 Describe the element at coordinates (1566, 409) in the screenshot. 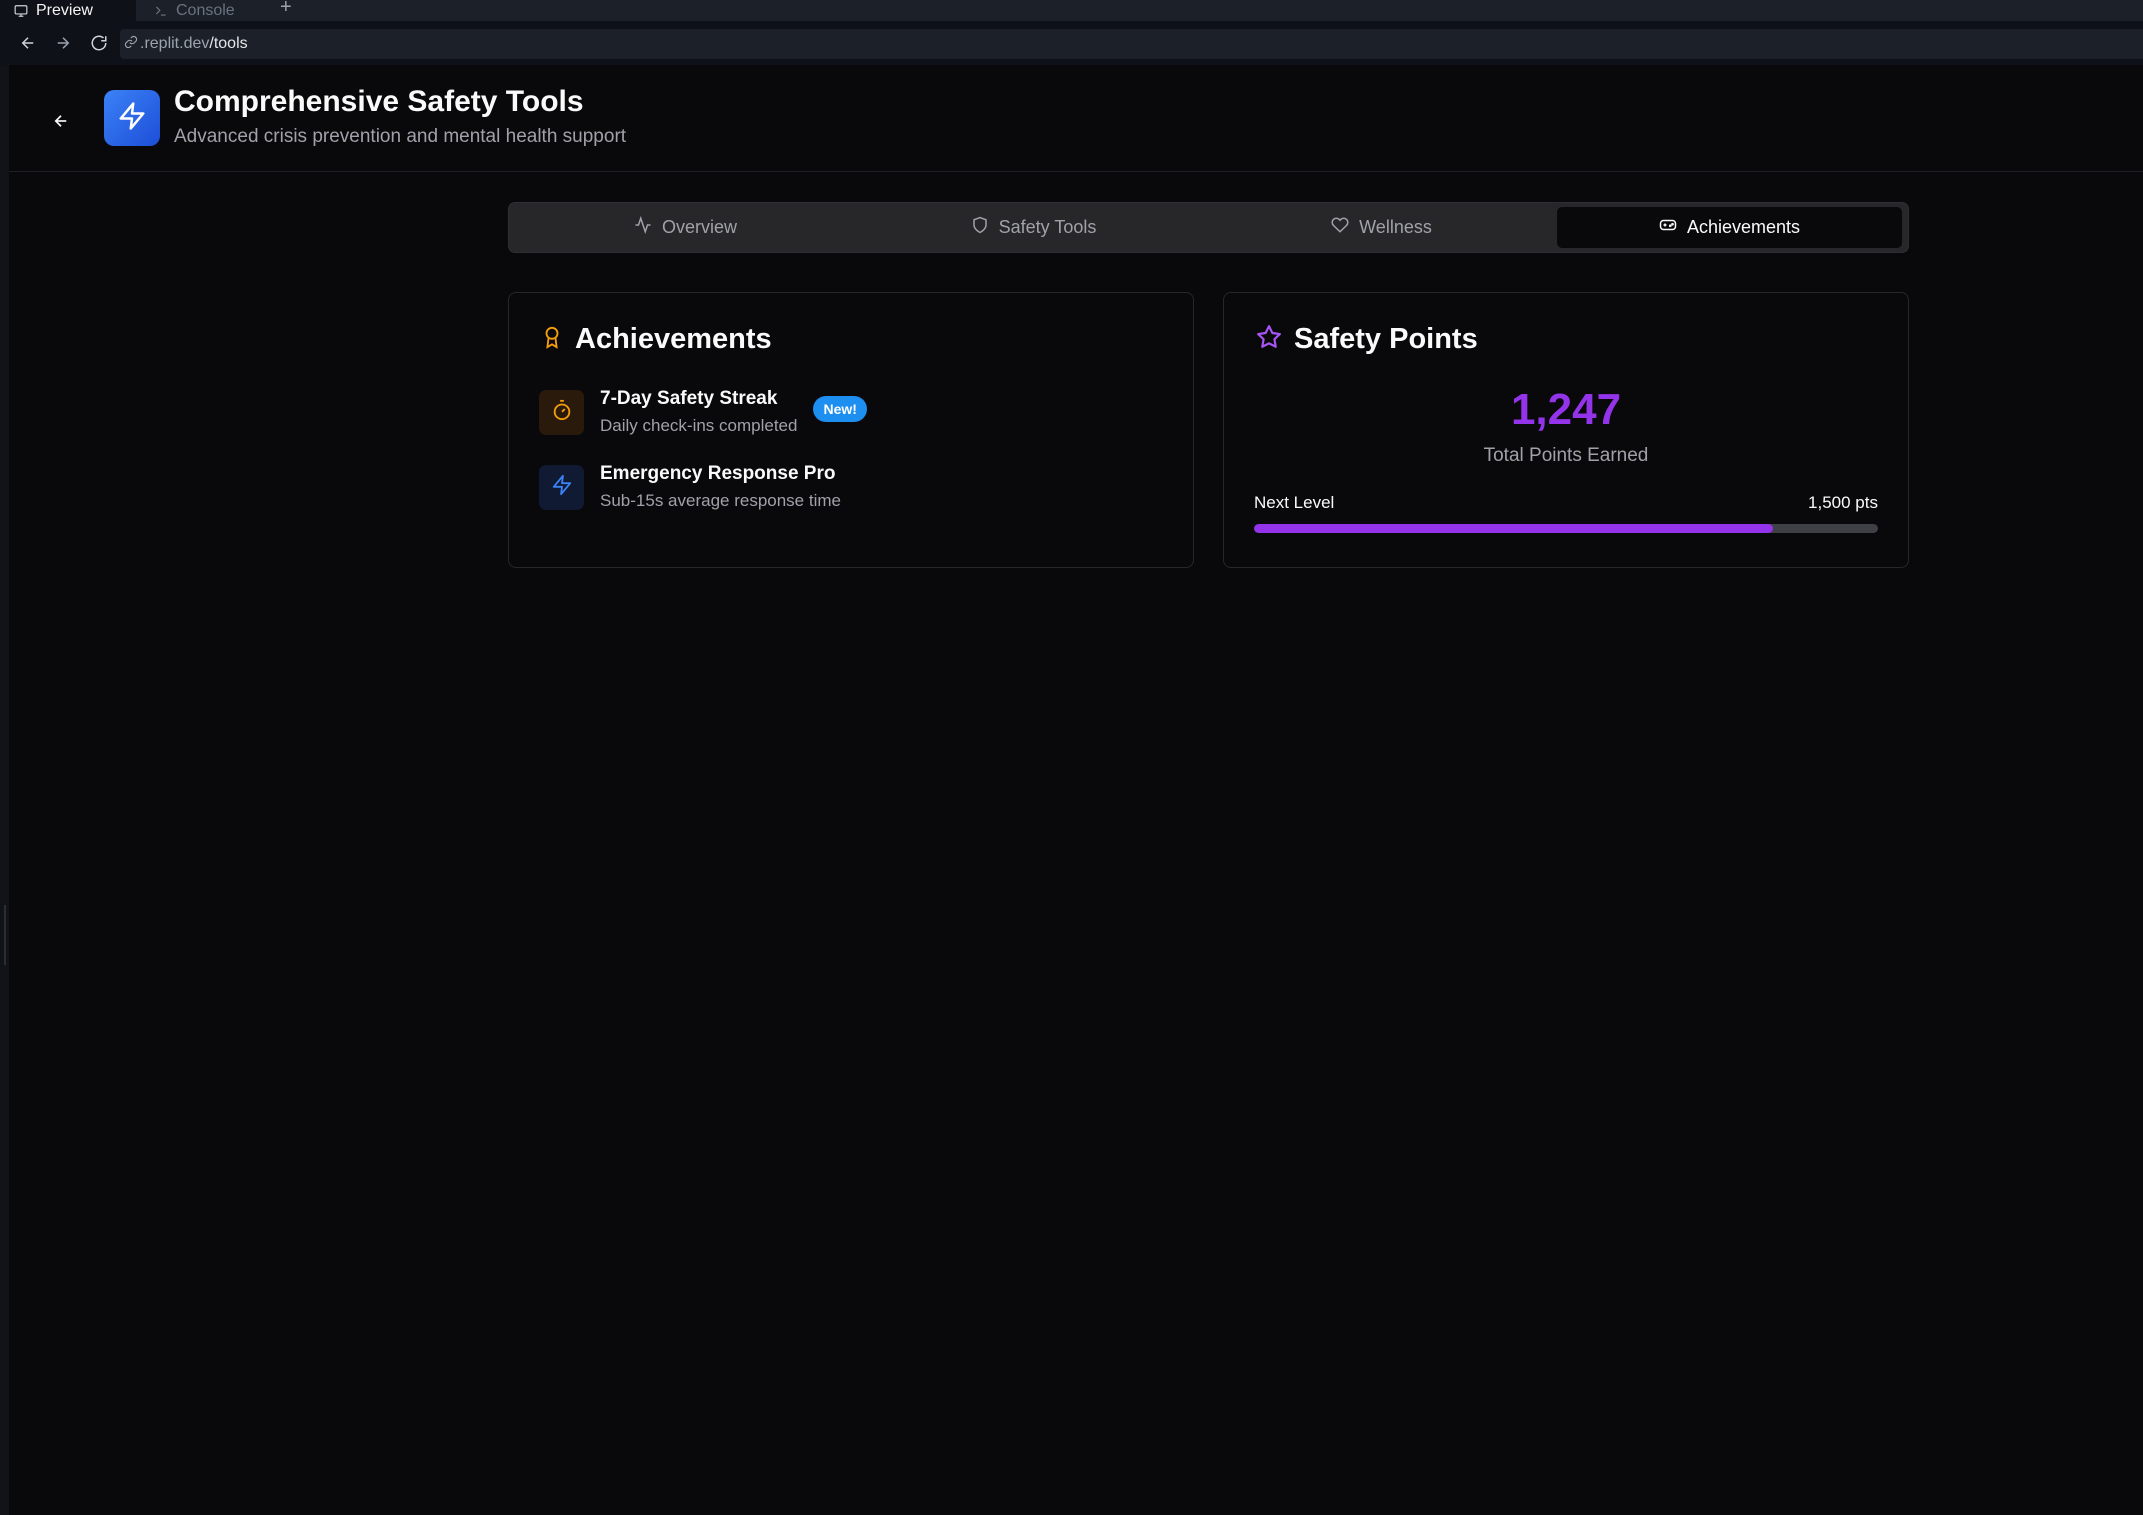

I see `points-value: 1,247` at that location.